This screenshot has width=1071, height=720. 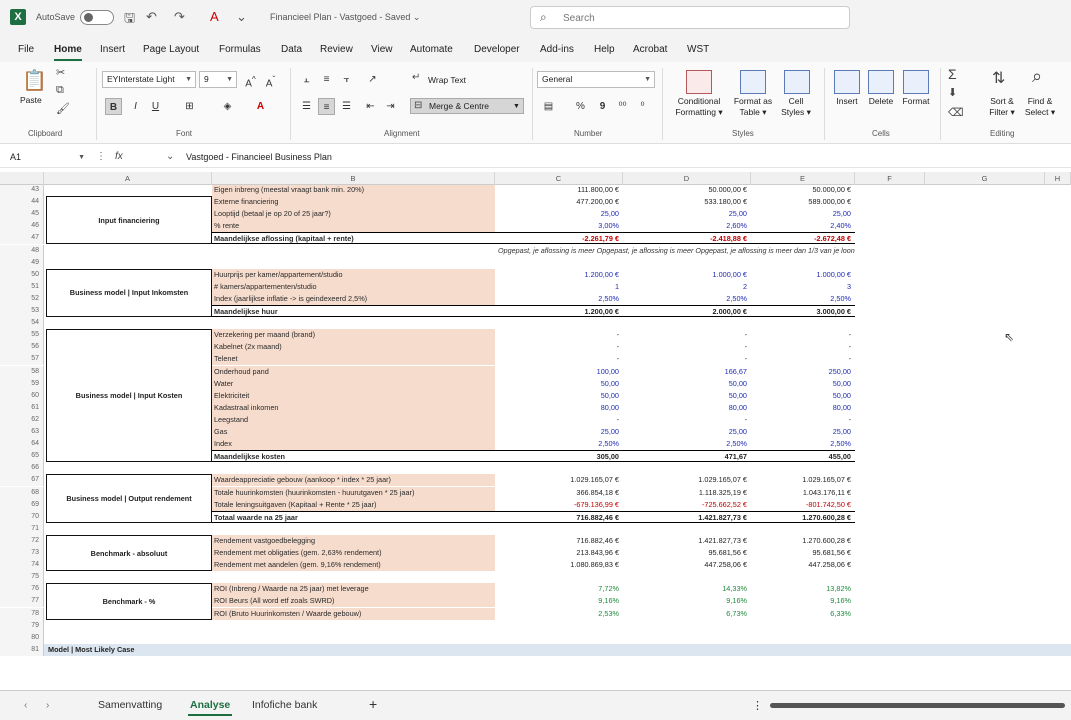 I want to click on row-number: 47, so click(x=22, y=238).